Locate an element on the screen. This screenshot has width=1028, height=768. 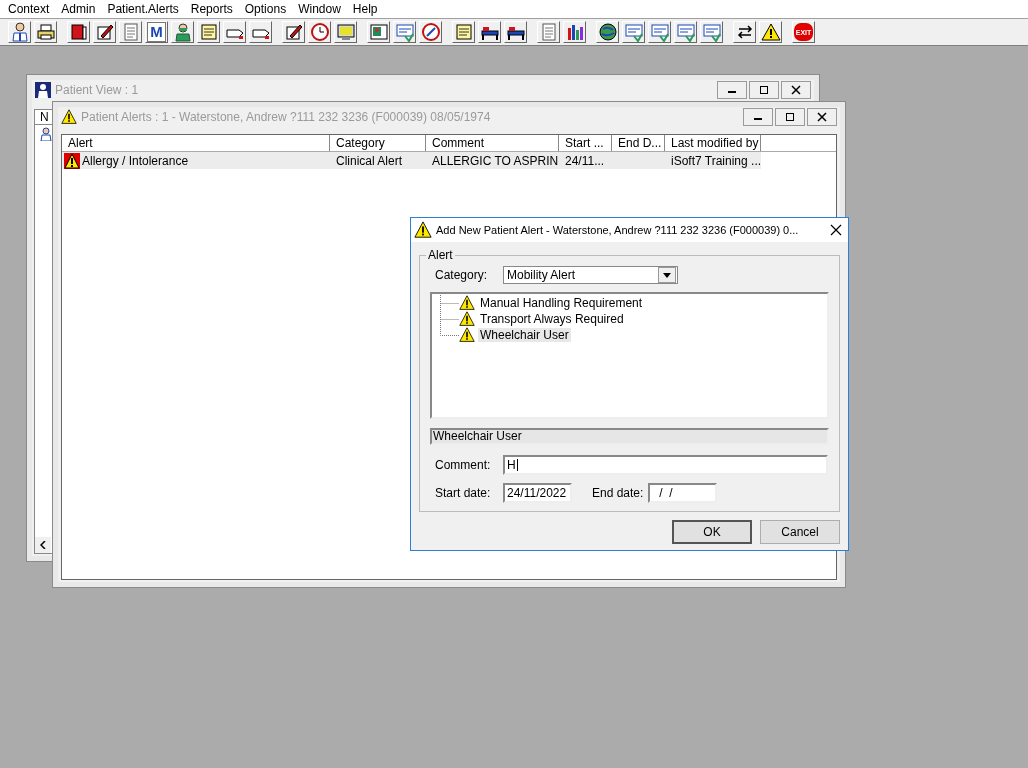
menu-item: Help is located at coordinates (365, 9).